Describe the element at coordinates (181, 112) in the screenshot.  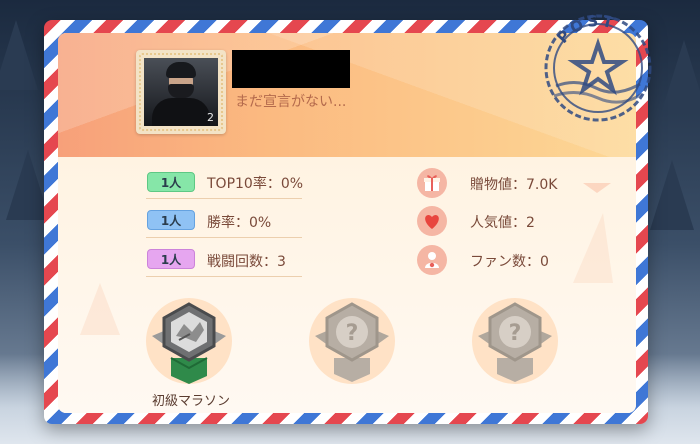
I see `avatar-body` at that location.